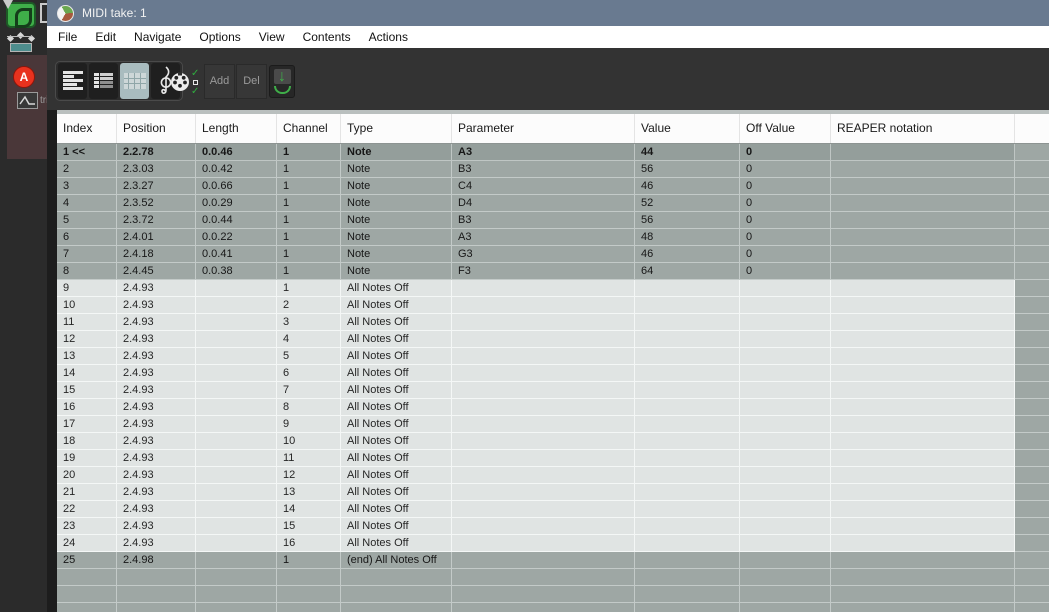 This screenshot has width=1049, height=612. What do you see at coordinates (87, 373) in the screenshot?
I see `cell-index: 14` at bounding box center [87, 373].